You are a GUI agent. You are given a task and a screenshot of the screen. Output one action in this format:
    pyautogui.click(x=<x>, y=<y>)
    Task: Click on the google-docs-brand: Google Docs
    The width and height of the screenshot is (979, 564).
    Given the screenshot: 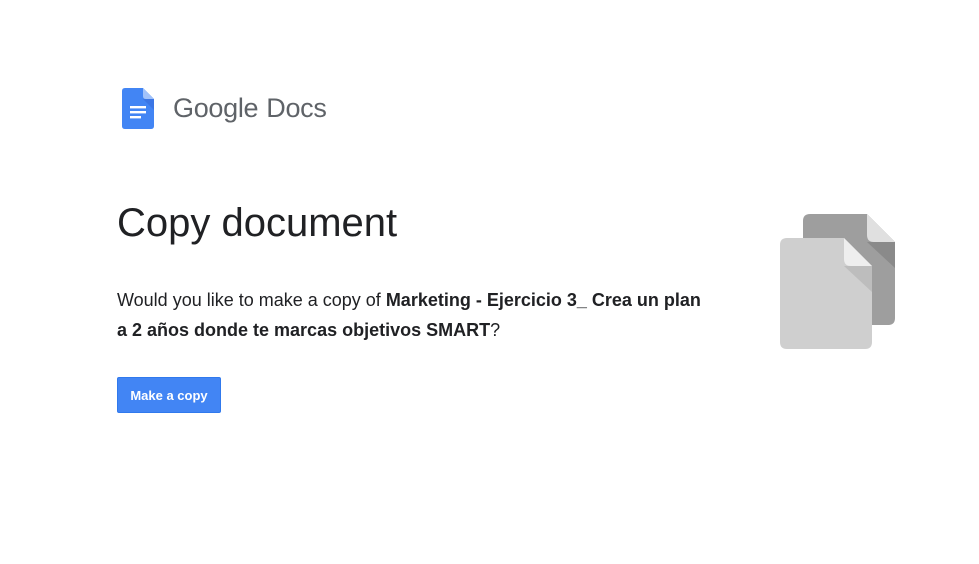 What is the action you would take?
    pyautogui.click(x=224, y=108)
    